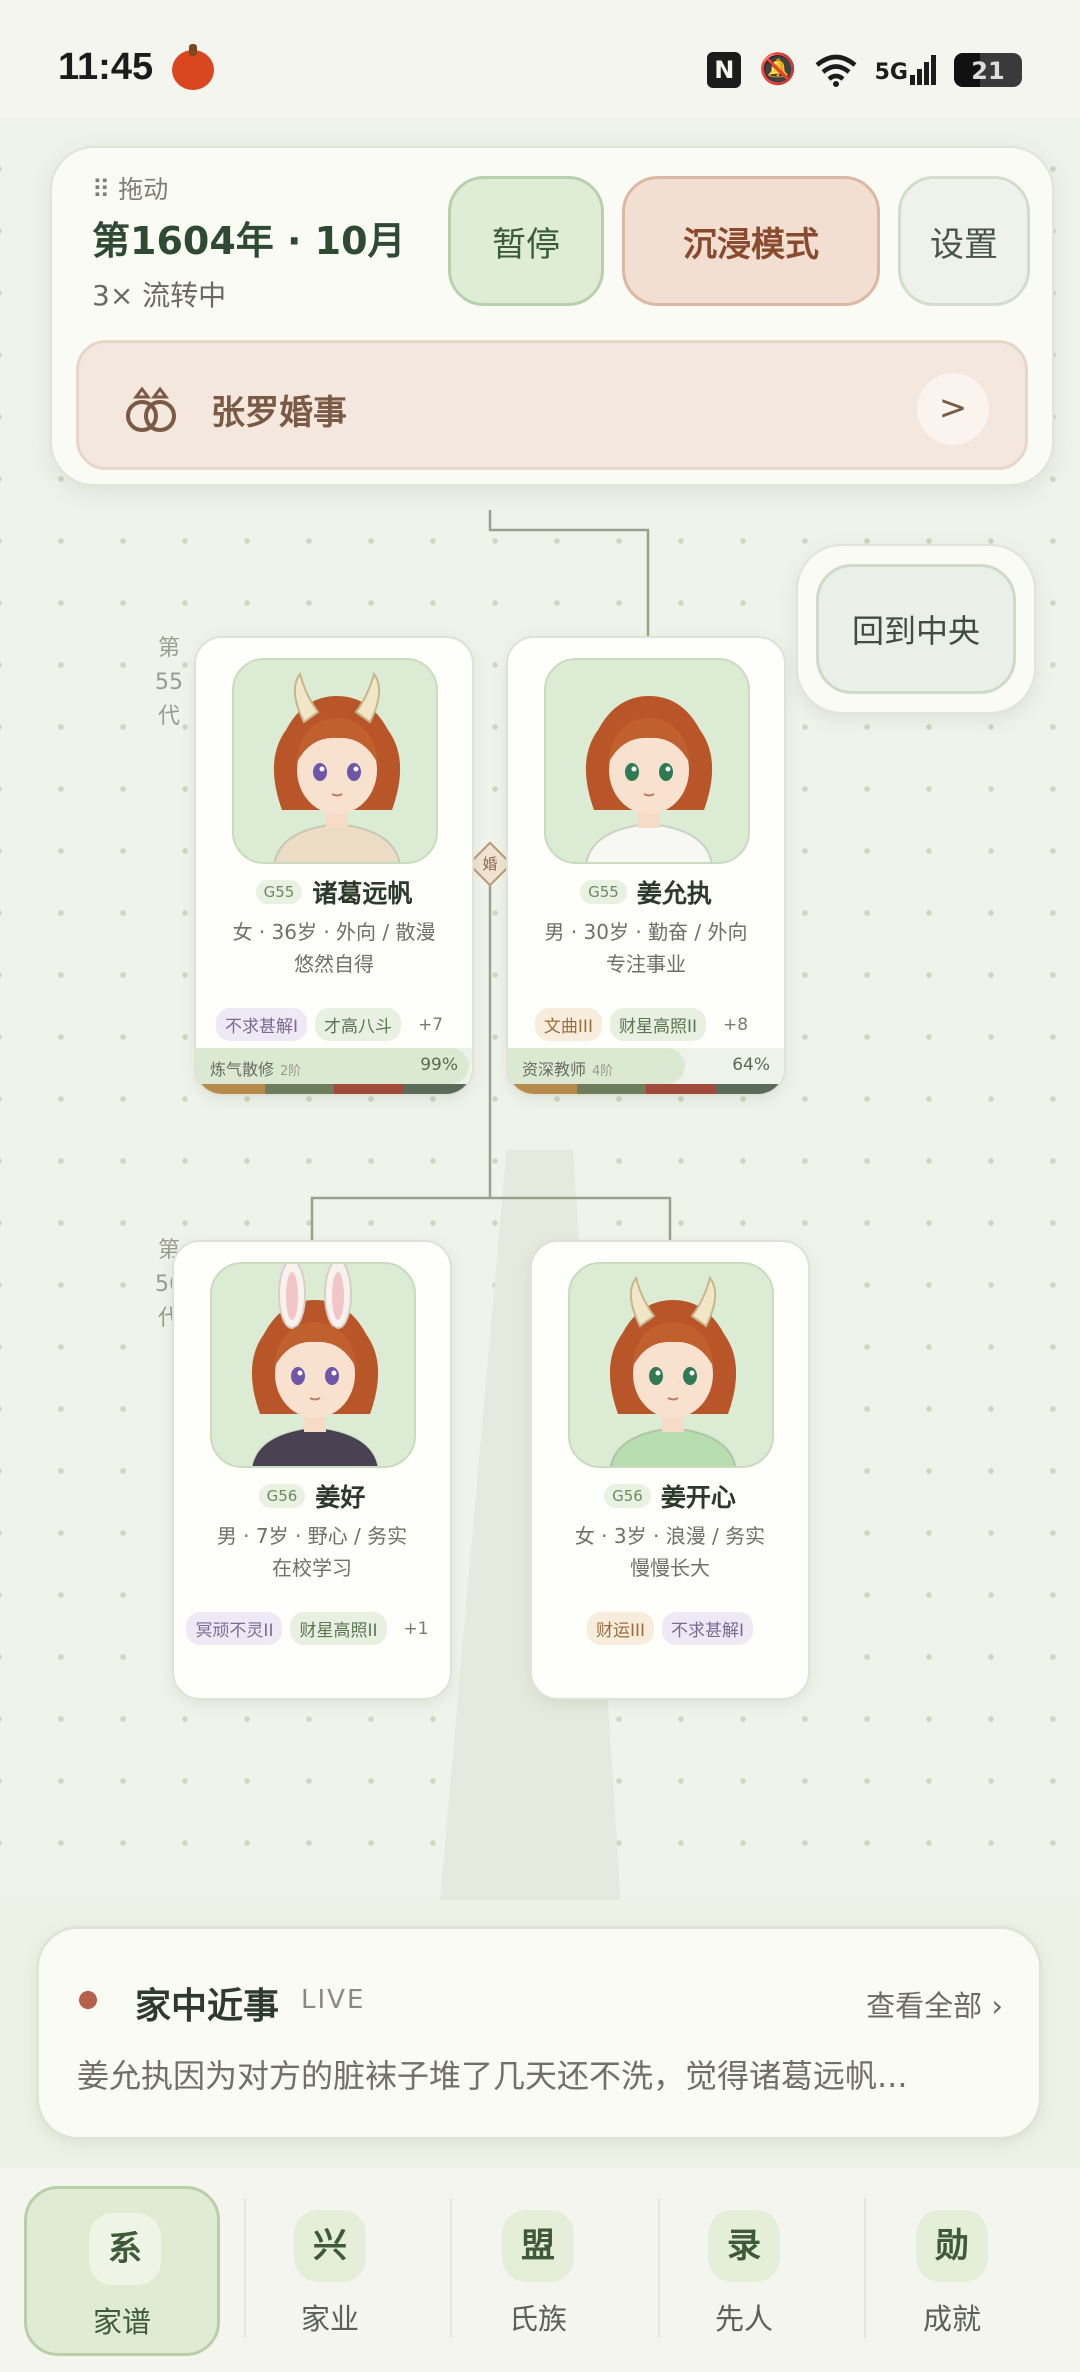 The width and height of the screenshot is (1080, 2372). I want to click on pause-button: 暂停, so click(526, 241).